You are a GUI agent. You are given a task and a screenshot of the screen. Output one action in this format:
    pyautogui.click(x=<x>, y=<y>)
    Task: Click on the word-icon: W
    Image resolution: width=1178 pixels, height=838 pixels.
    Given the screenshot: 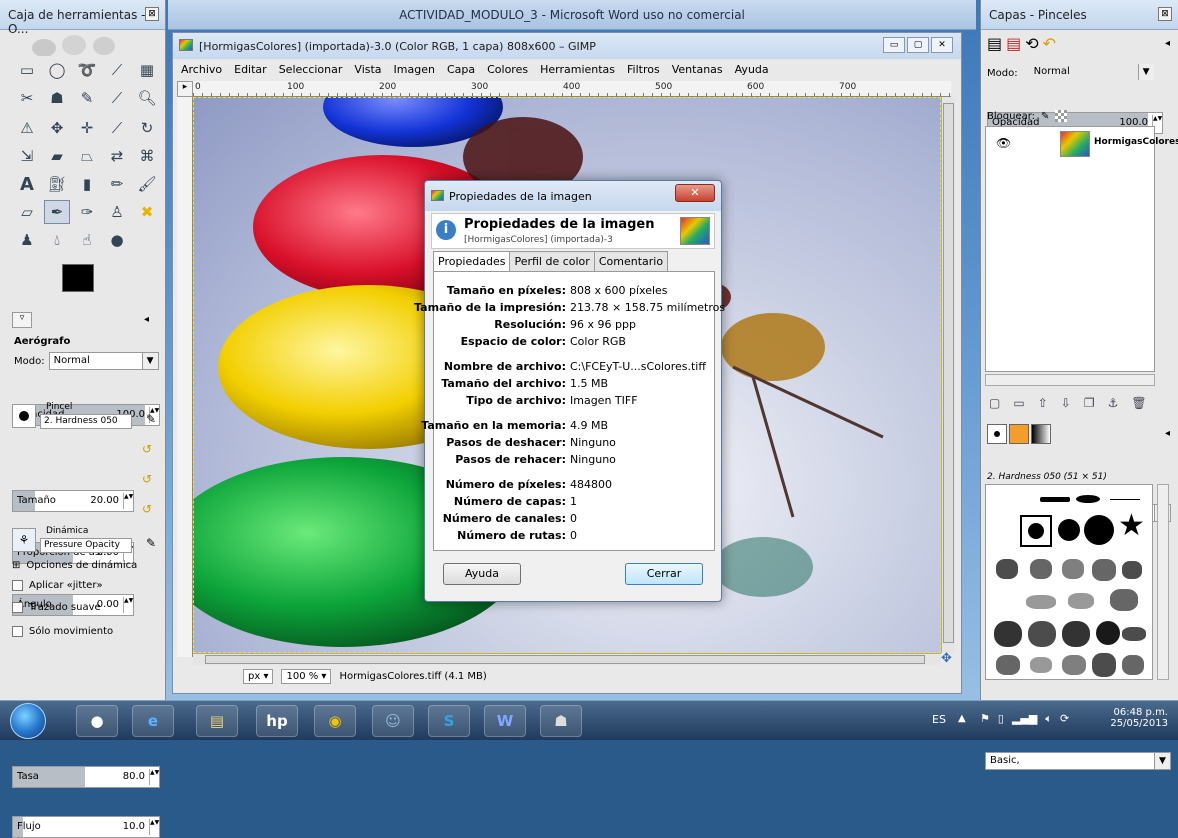 What is the action you would take?
    pyautogui.click(x=505, y=721)
    